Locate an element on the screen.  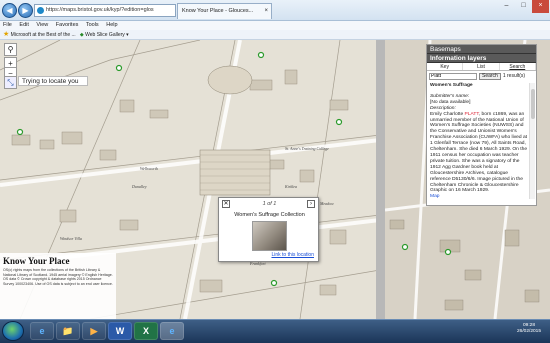
clock-date: 26/02/2015 is located at coordinates (528, 331).